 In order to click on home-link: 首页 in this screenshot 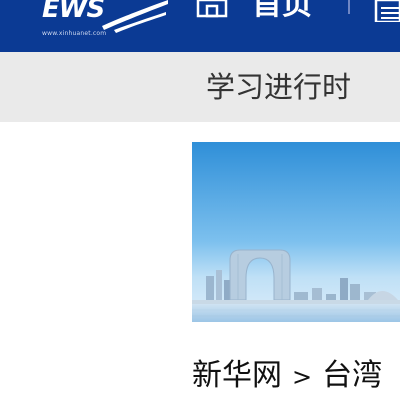, I will do `click(282, 11)`.